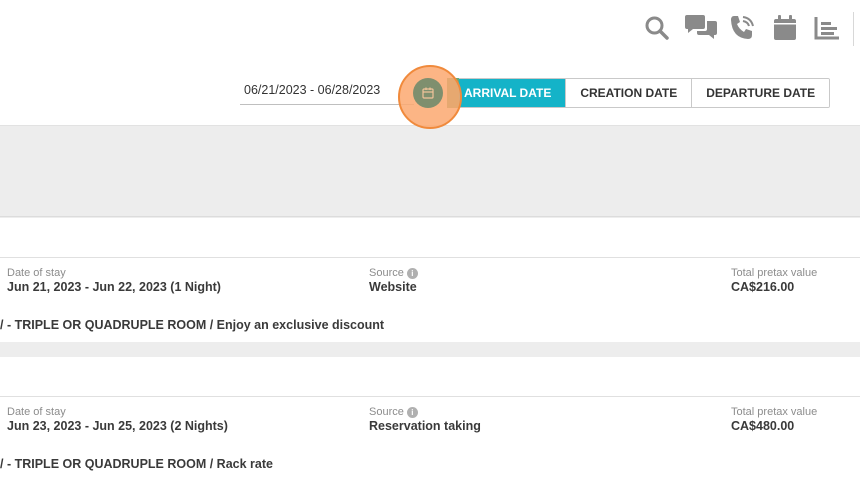  I want to click on source-value: Reservation taking, so click(425, 426).